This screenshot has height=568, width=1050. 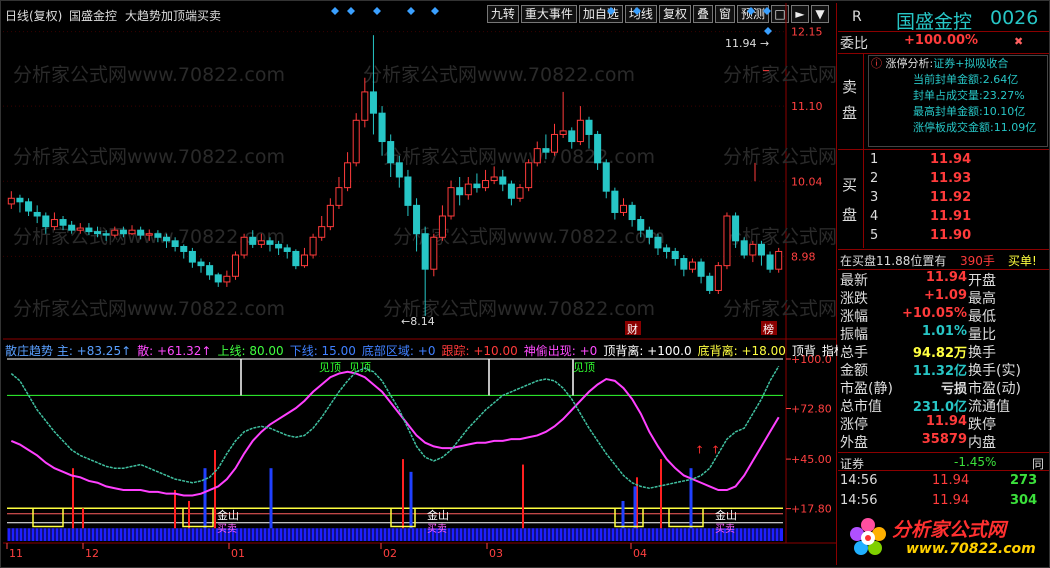 I want to click on quote-header: R 国盛金控 0026, so click(x=943, y=20).